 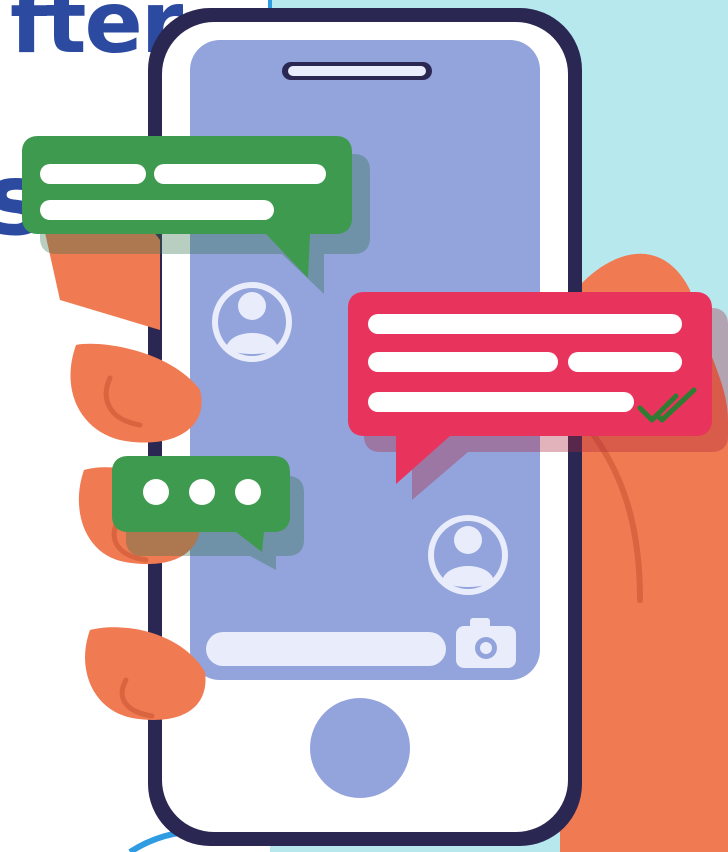 I want to click on typing-bubble, so click(x=208, y=513).